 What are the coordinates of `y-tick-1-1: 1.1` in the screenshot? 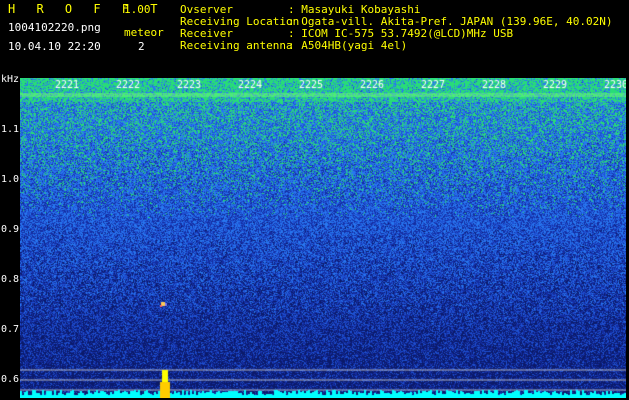 It's located at (10, 129).